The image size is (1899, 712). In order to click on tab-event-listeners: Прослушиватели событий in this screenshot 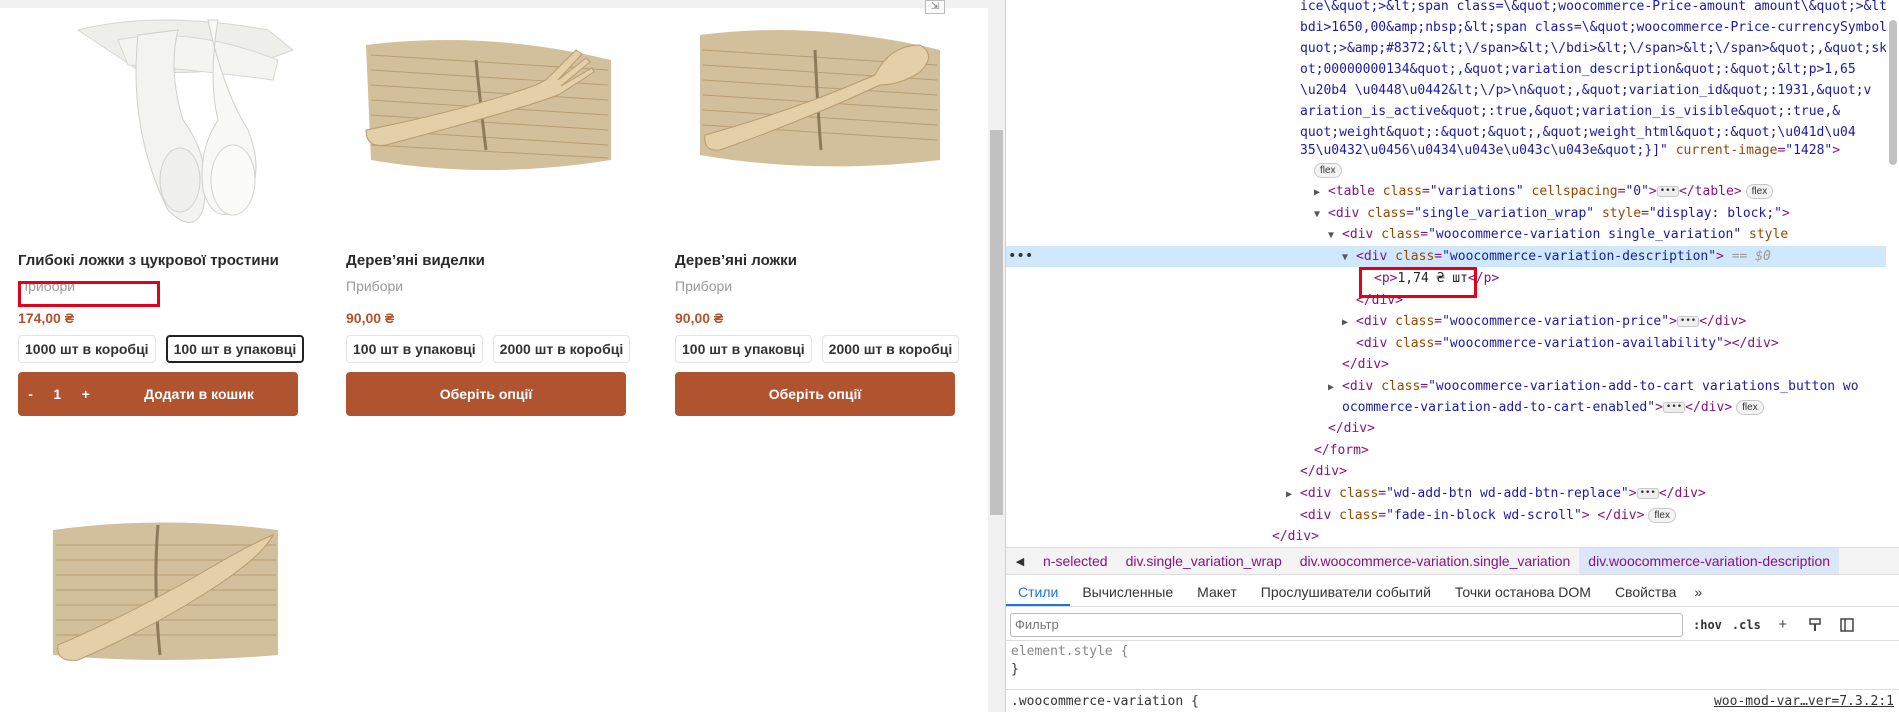, I will do `click(1346, 591)`.